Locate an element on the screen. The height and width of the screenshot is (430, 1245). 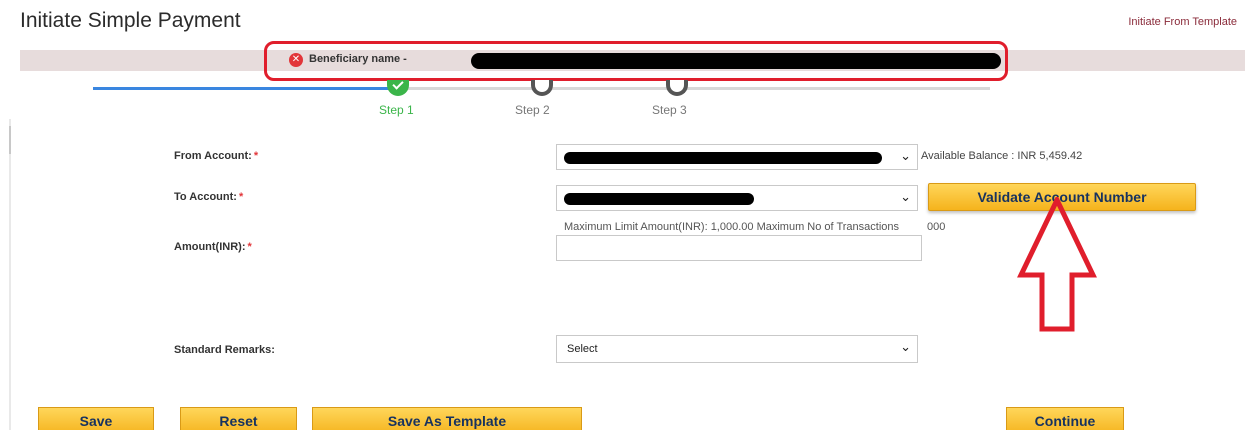
standard-remarks-select: Select ⌄ is located at coordinates (737, 349).